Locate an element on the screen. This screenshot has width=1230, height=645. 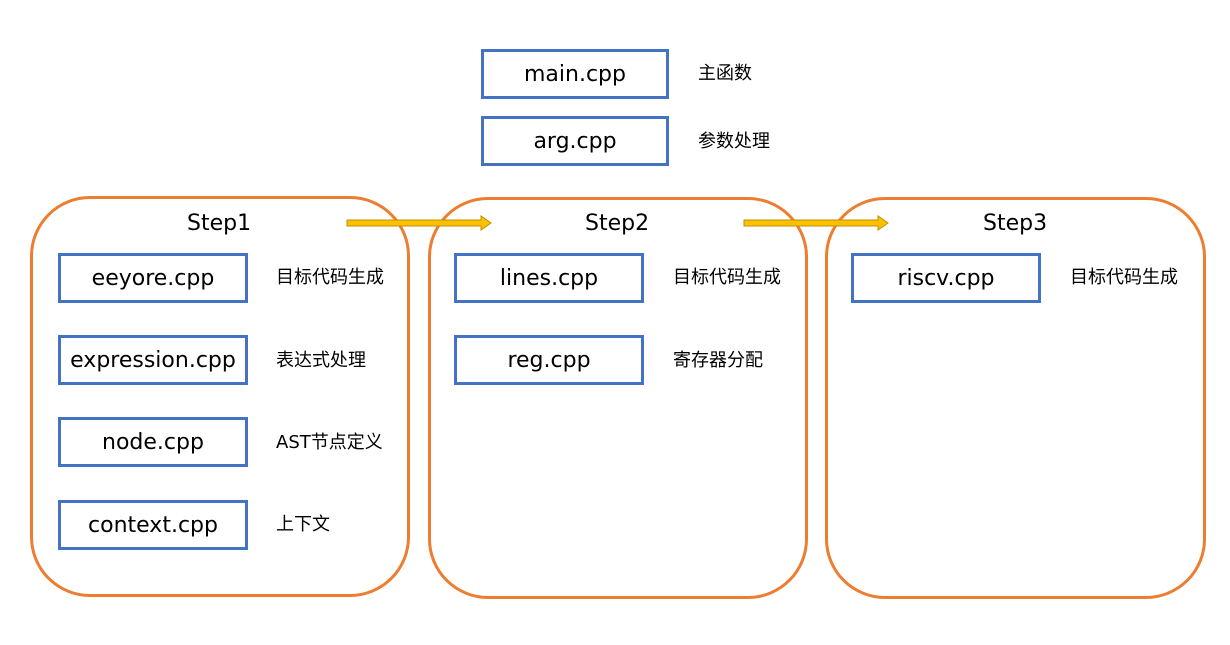
main-cpp-box: main.cpp is located at coordinates (575, 74).